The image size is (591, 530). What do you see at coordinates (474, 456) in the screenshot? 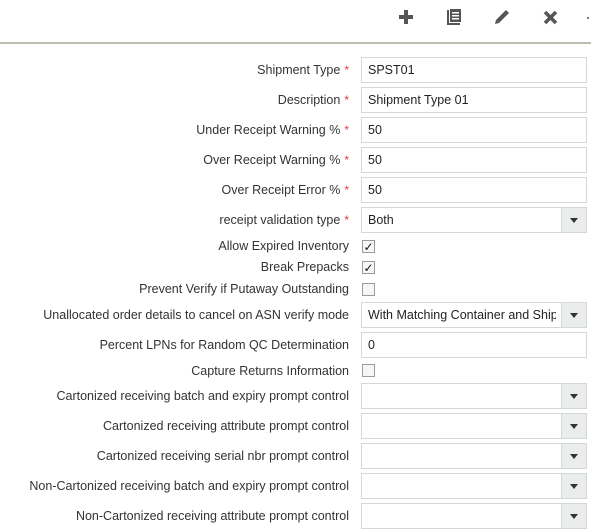
I see `cart-serial-select` at bounding box center [474, 456].